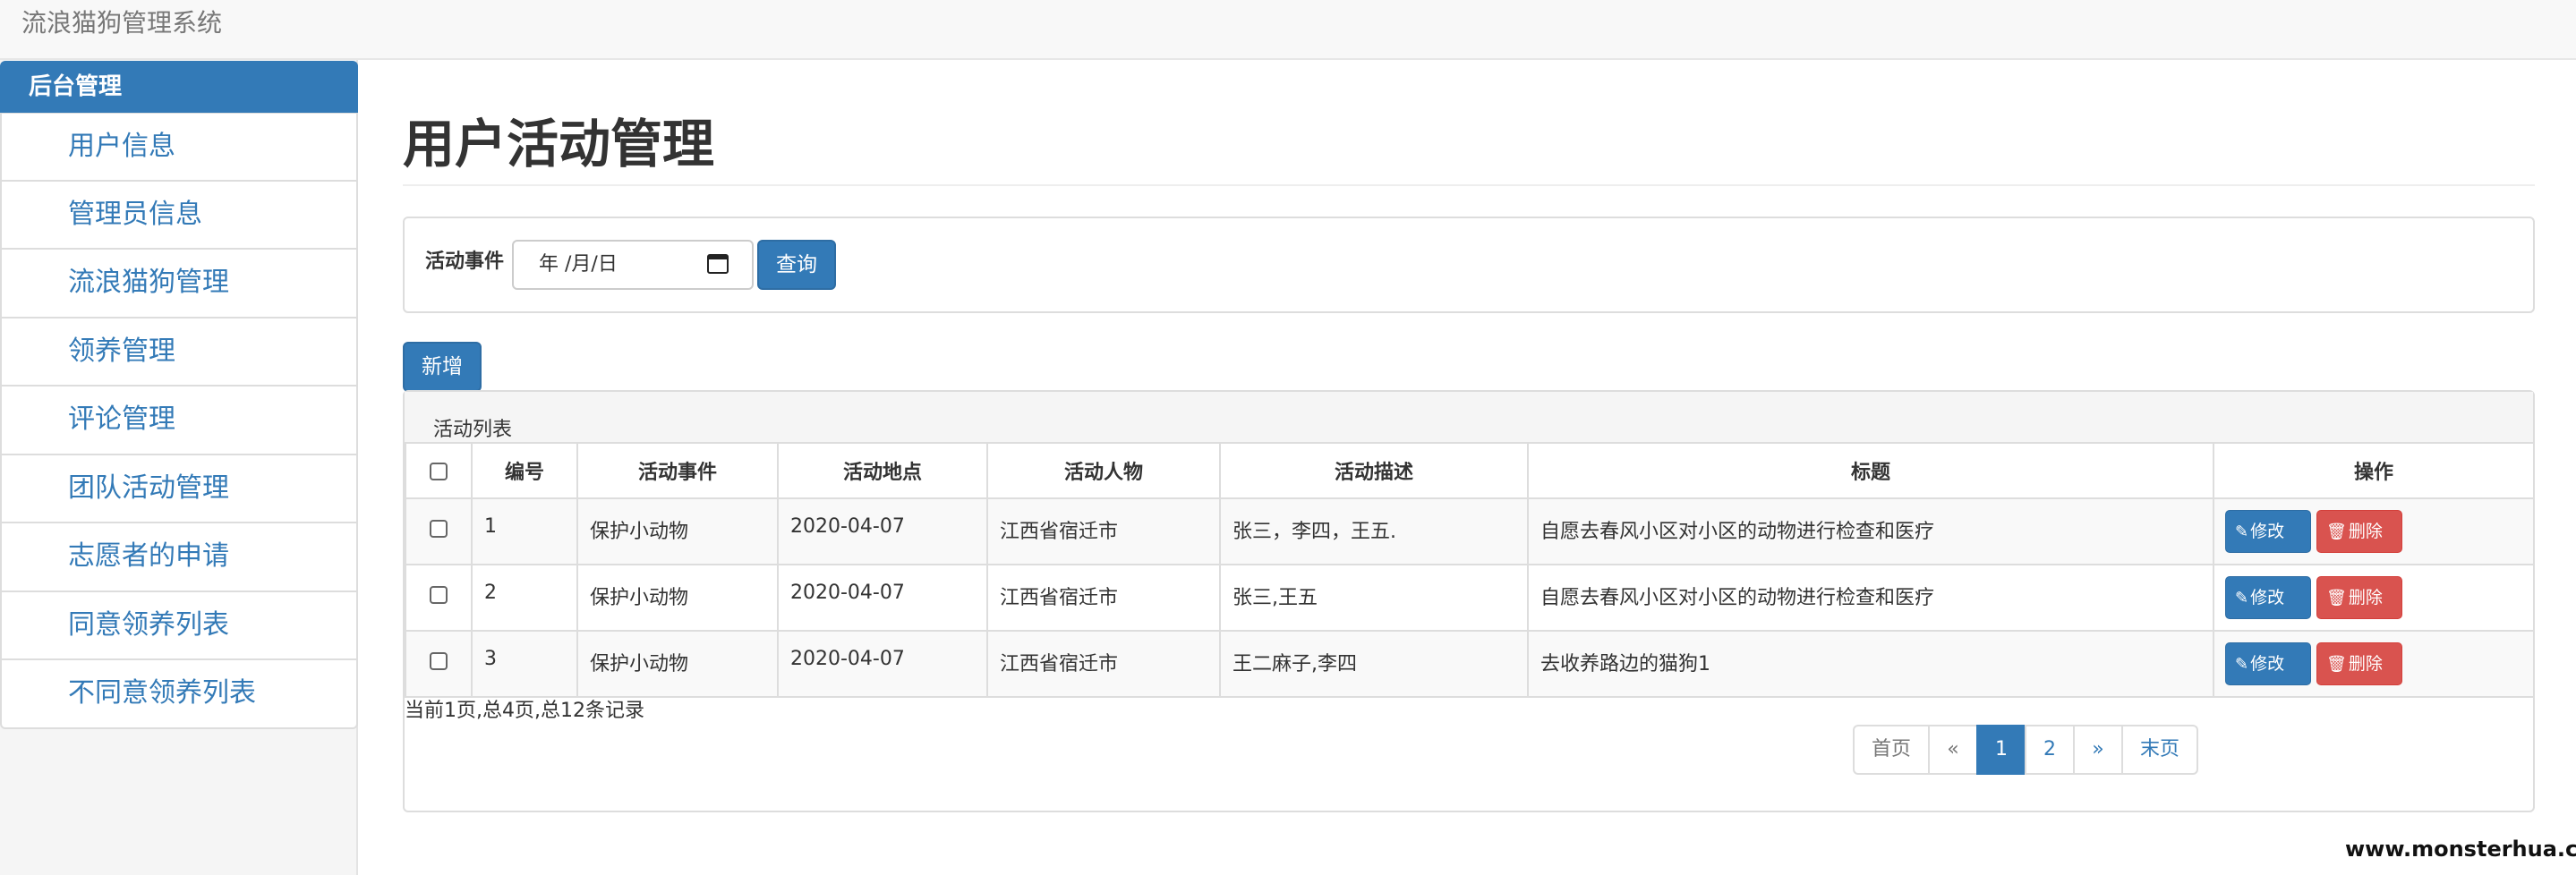  What do you see at coordinates (796, 265) in the screenshot?
I see `query-button: 查询` at bounding box center [796, 265].